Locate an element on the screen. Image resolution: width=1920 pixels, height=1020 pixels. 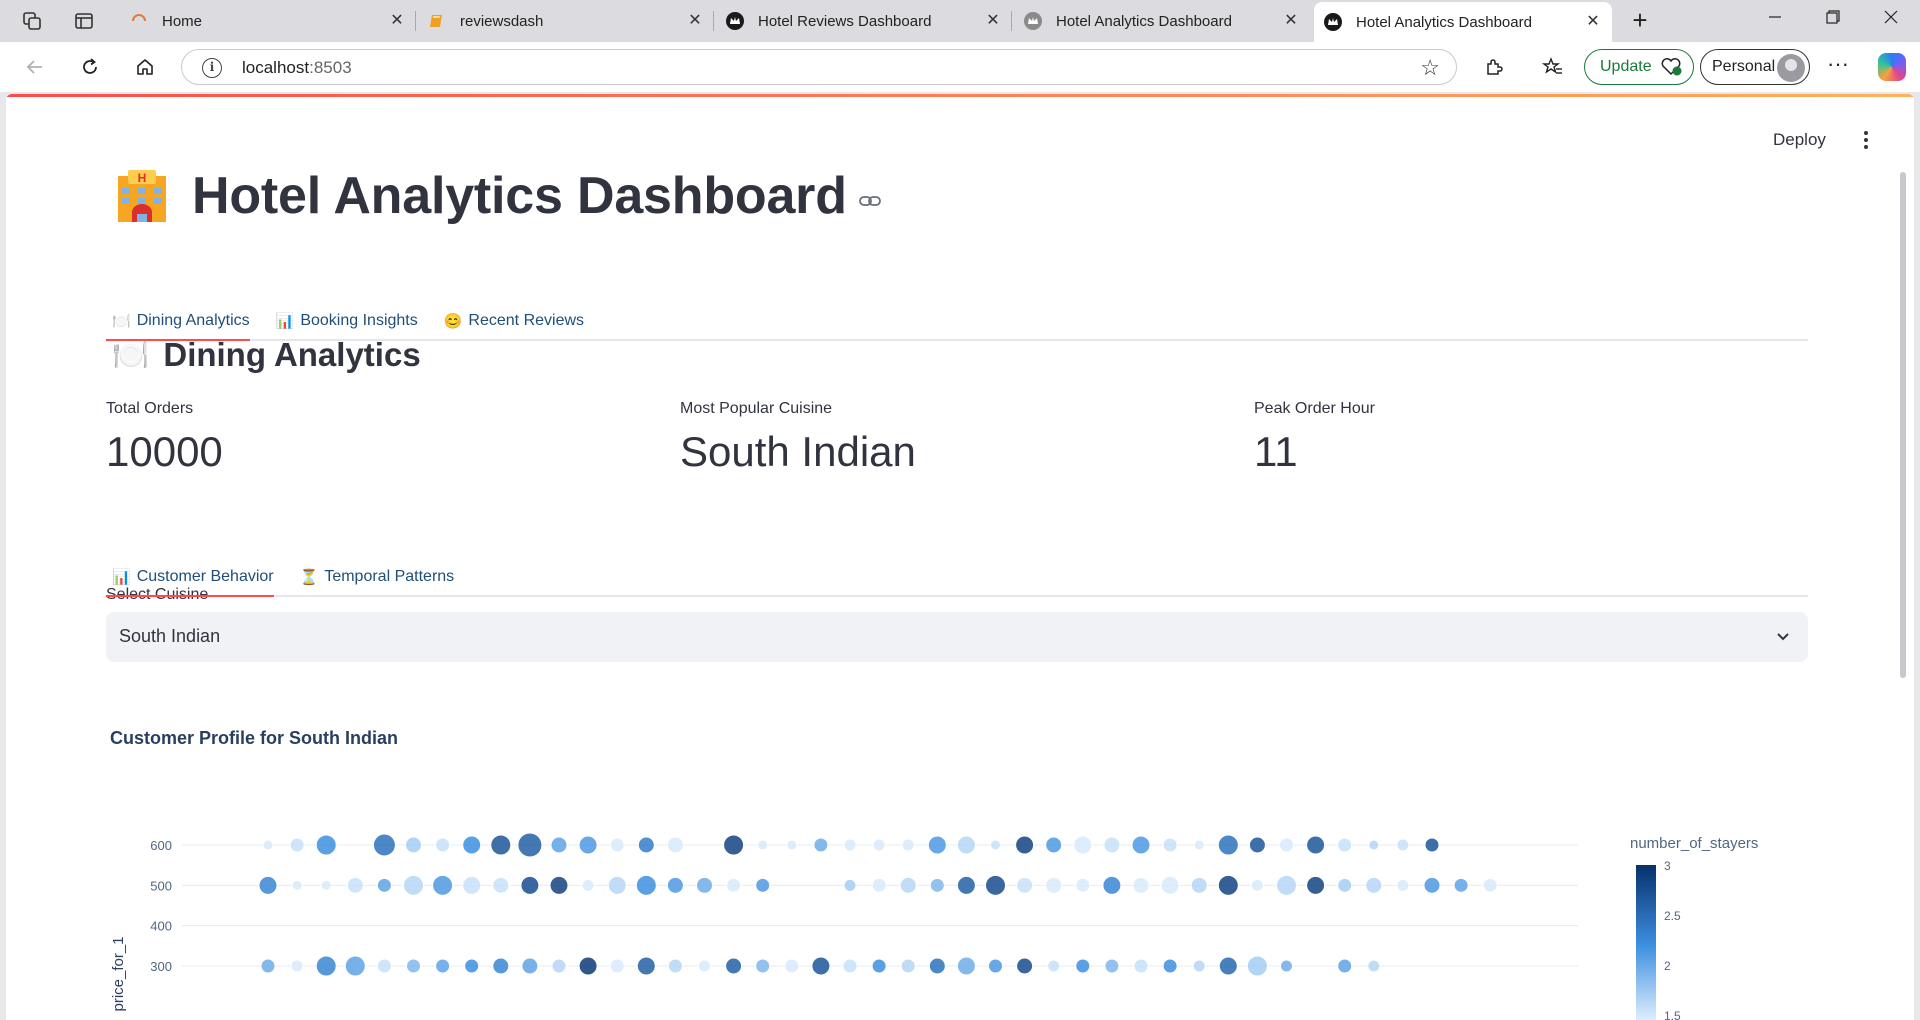
y-tick-label: 600 is located at coordinates (161, 845).